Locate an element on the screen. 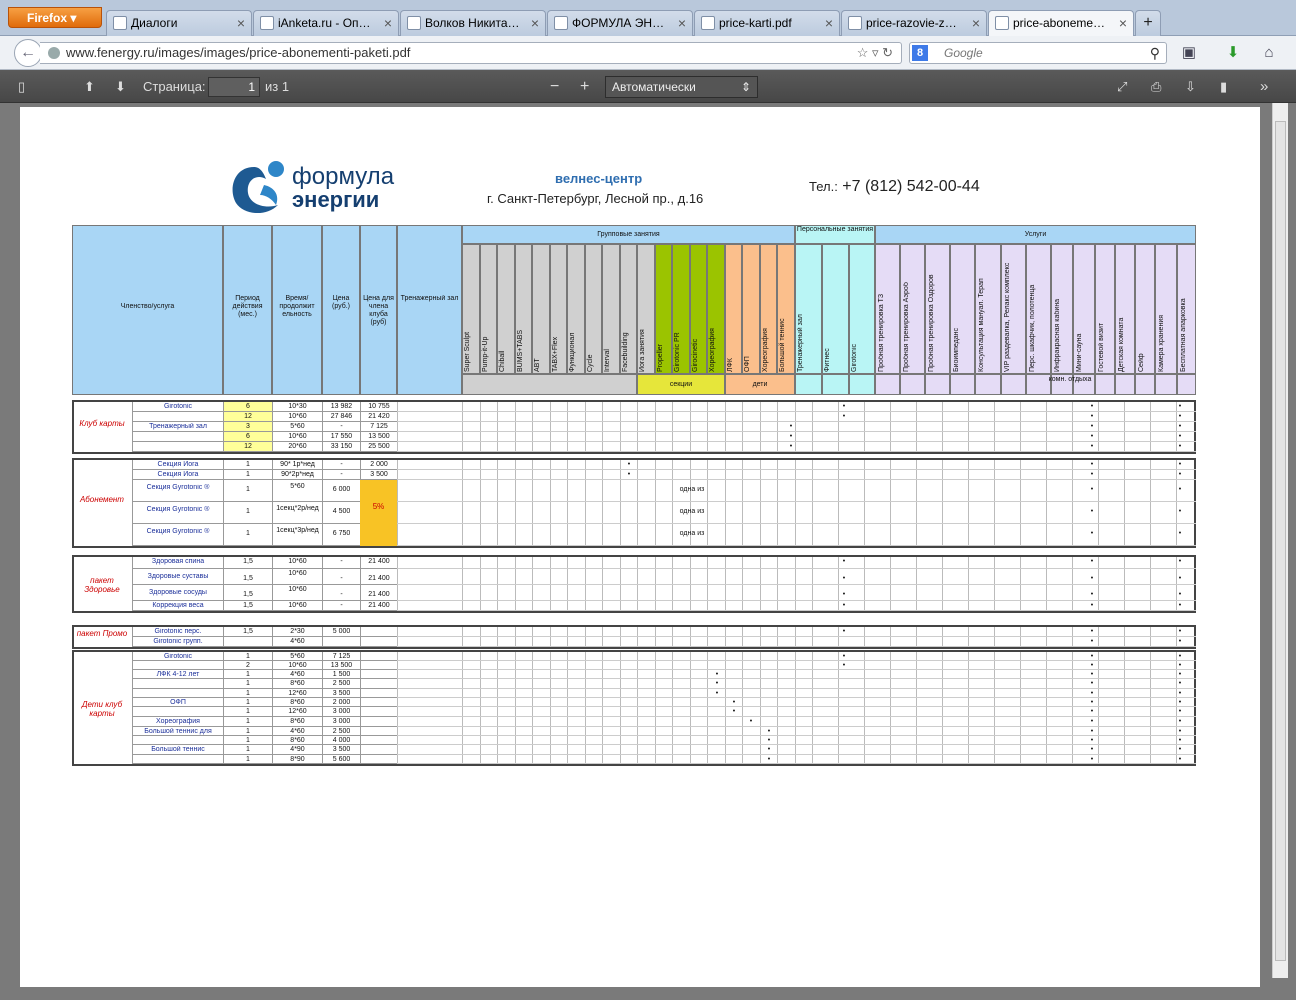  bookmarks-menu-icon: ▣ is located at coordinates (1189, 53).